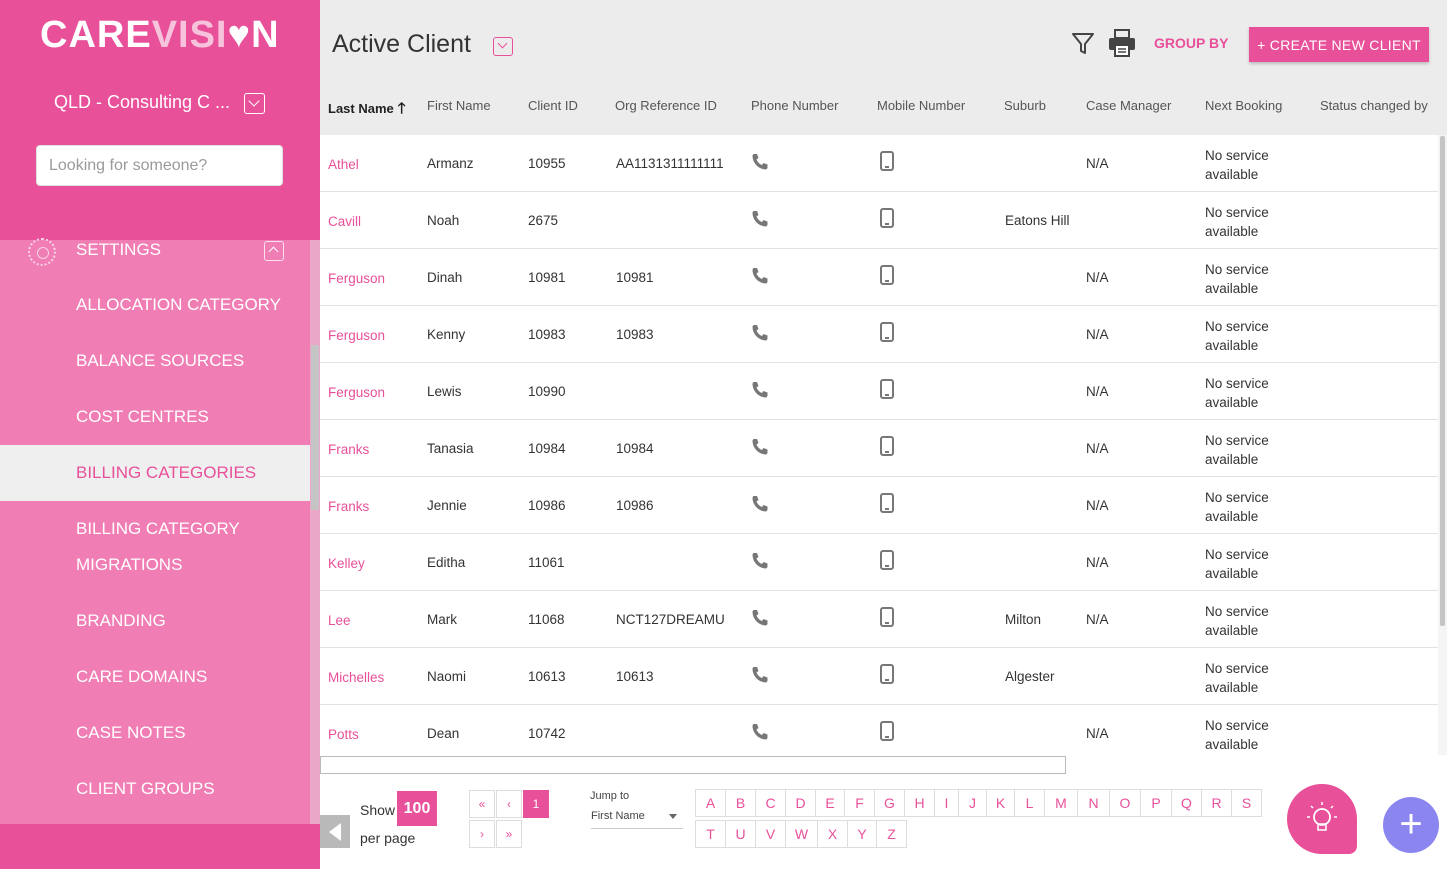  Describe the element at coordinates (919, 803) in the screenshot. I see `alphabet-filter-h: H` at that location.